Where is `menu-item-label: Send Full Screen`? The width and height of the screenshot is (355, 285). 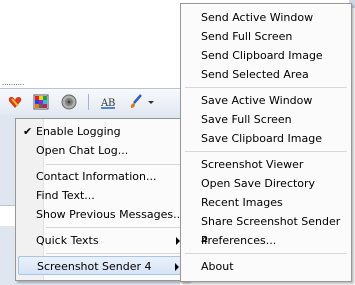 menu-item-label: Send Full Screen is located at coordinates (247, 36).